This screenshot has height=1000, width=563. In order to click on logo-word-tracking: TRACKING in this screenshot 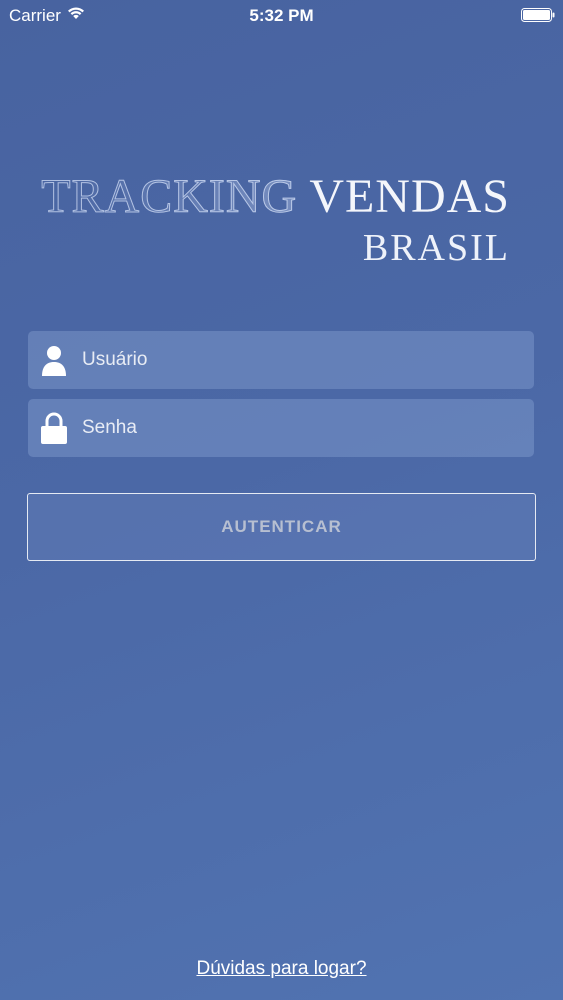, I will do `click(169, 196)`.